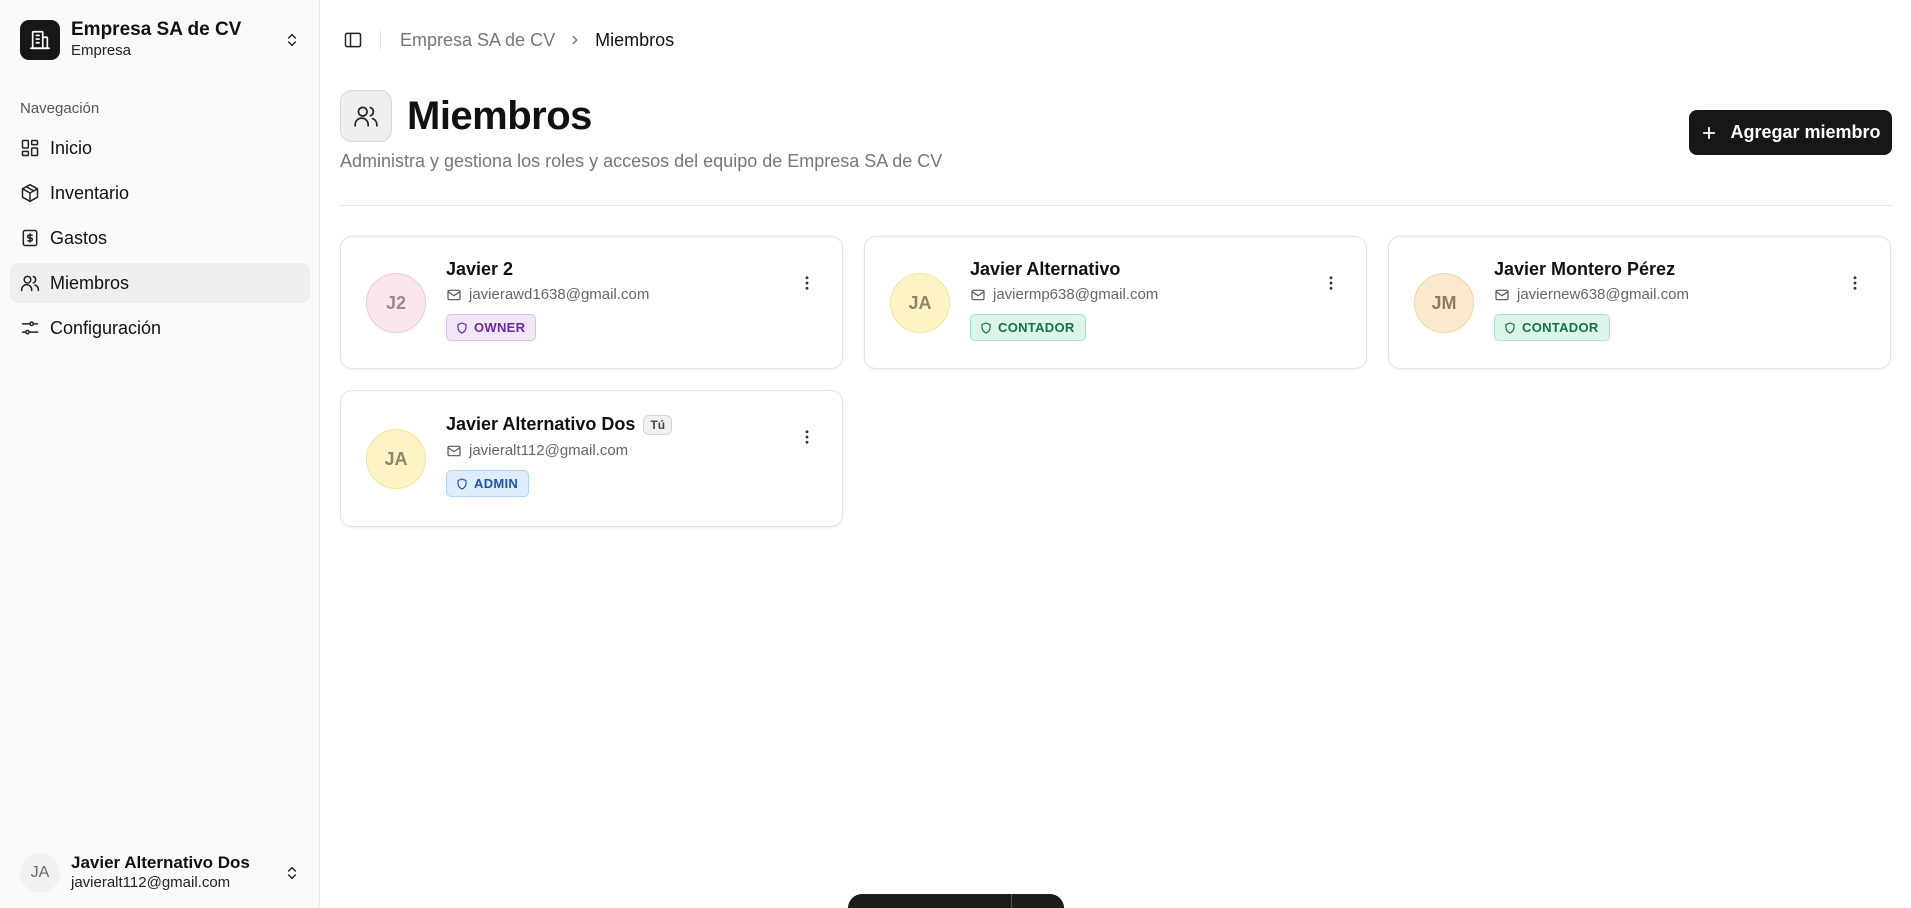 The width and height of the screenshot is (1911, 908). I want to click on add-member-button: Agregar miembro, so click(1790, 132).